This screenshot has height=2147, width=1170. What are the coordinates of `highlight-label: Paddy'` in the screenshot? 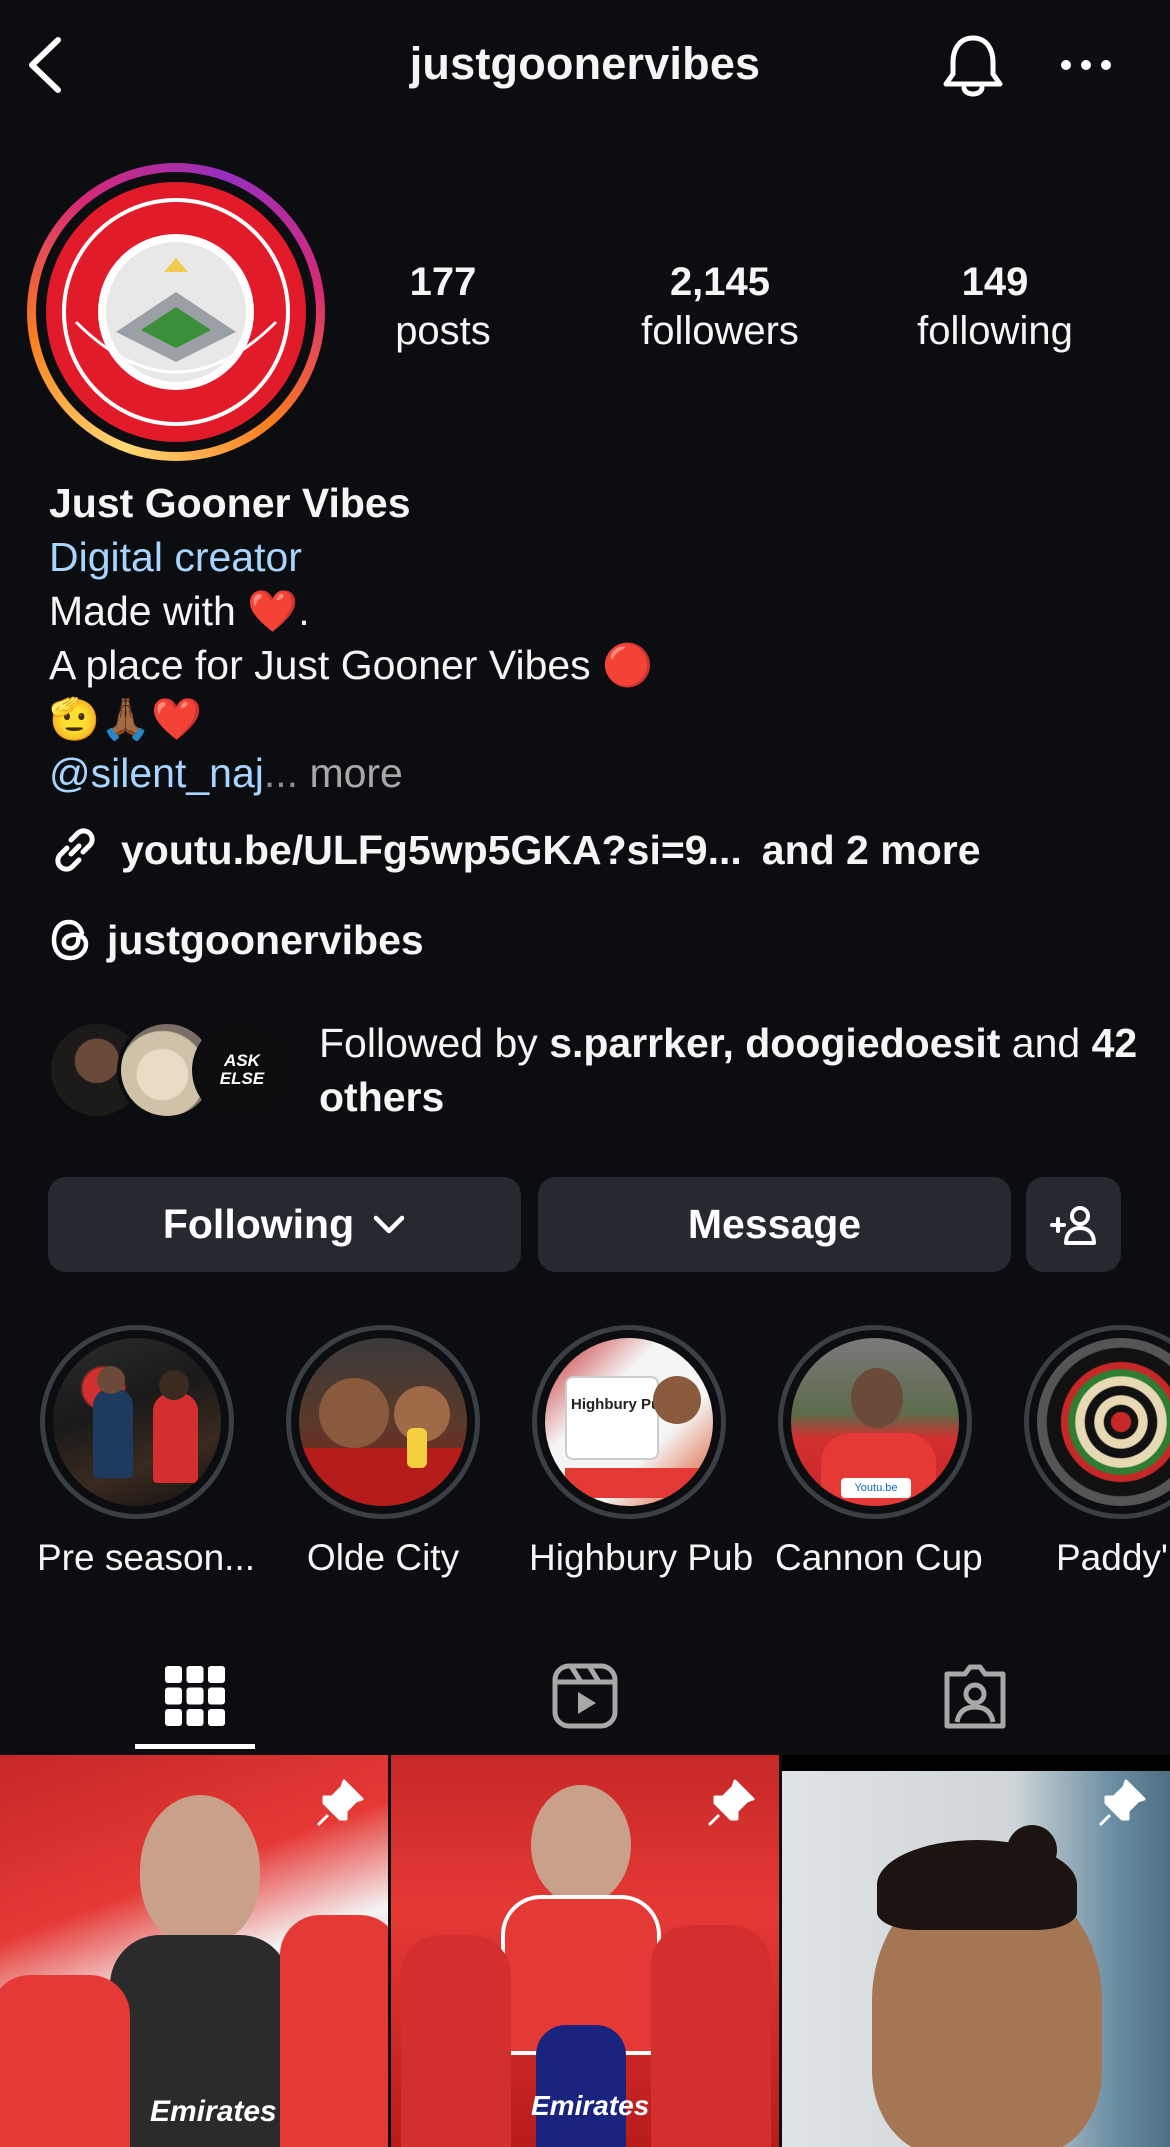 It's located at (1112, 1557).